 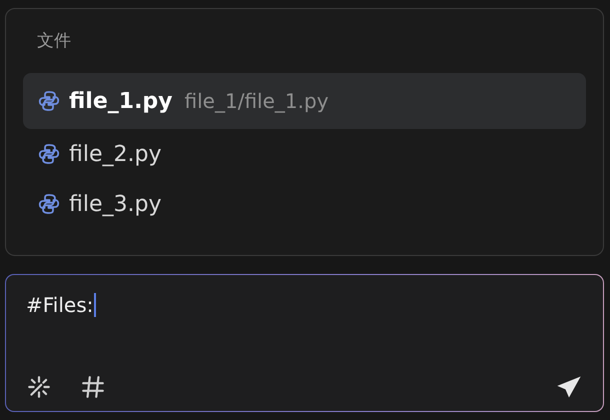 I want to click on hash-icon, so click(x=93, y=387).